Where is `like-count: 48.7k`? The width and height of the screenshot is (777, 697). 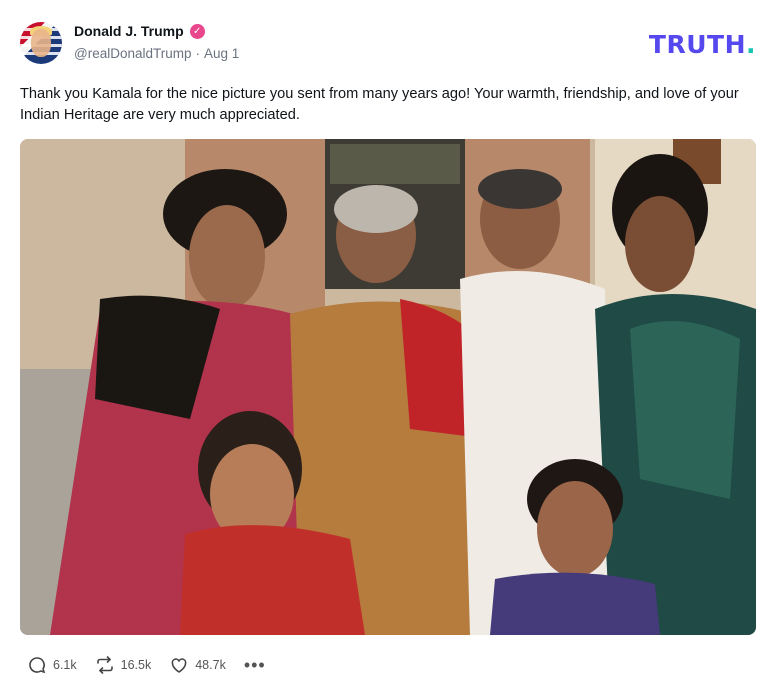 like-count: 48.7k is located at coordinates (210, 665).